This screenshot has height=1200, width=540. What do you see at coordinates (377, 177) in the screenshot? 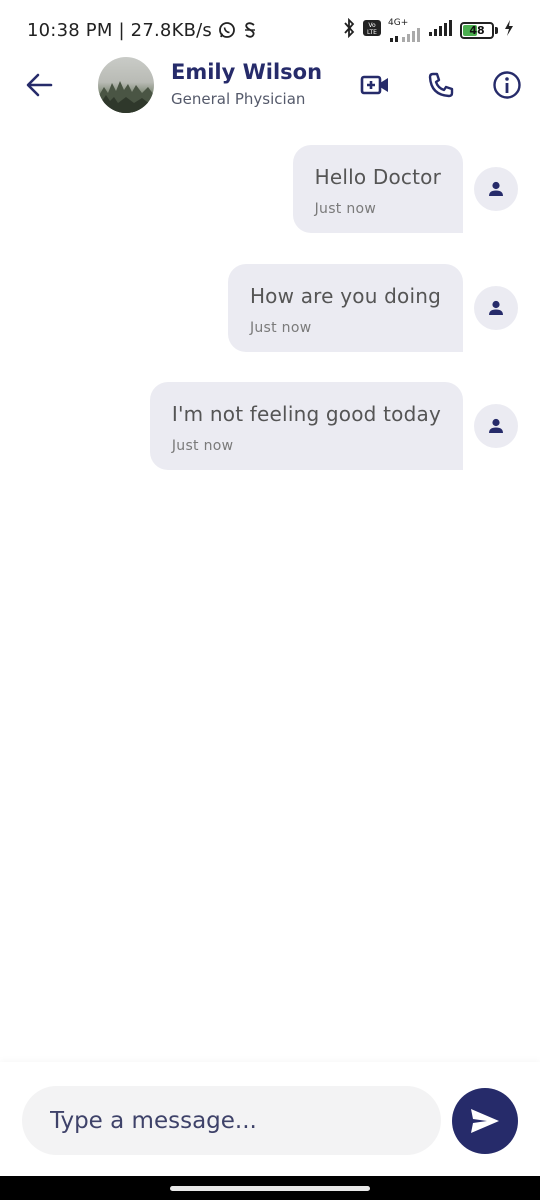
I see `message-text: Hello Doctor` at bounding box center [377, 177].